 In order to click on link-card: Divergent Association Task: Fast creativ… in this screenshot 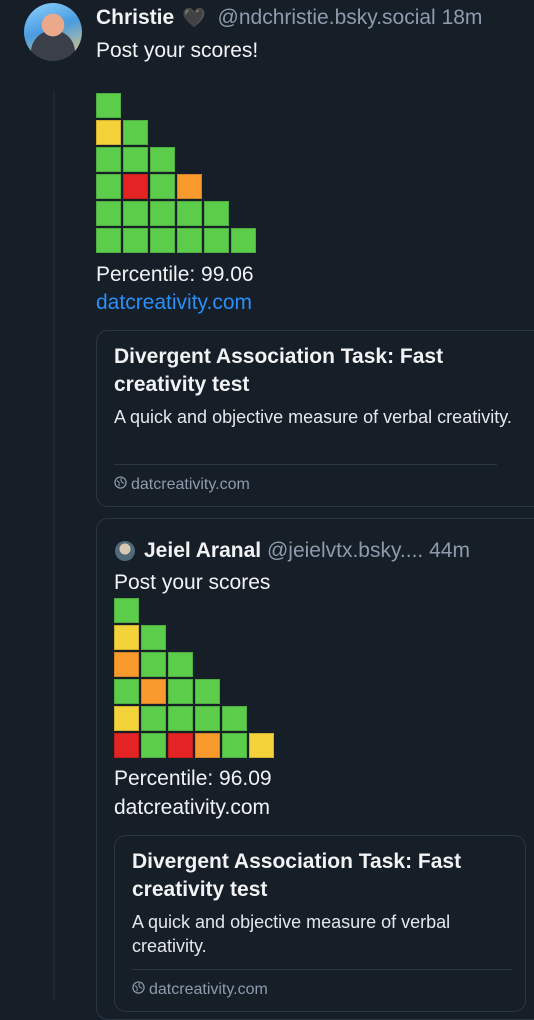, I will do `click(315, 418)`.